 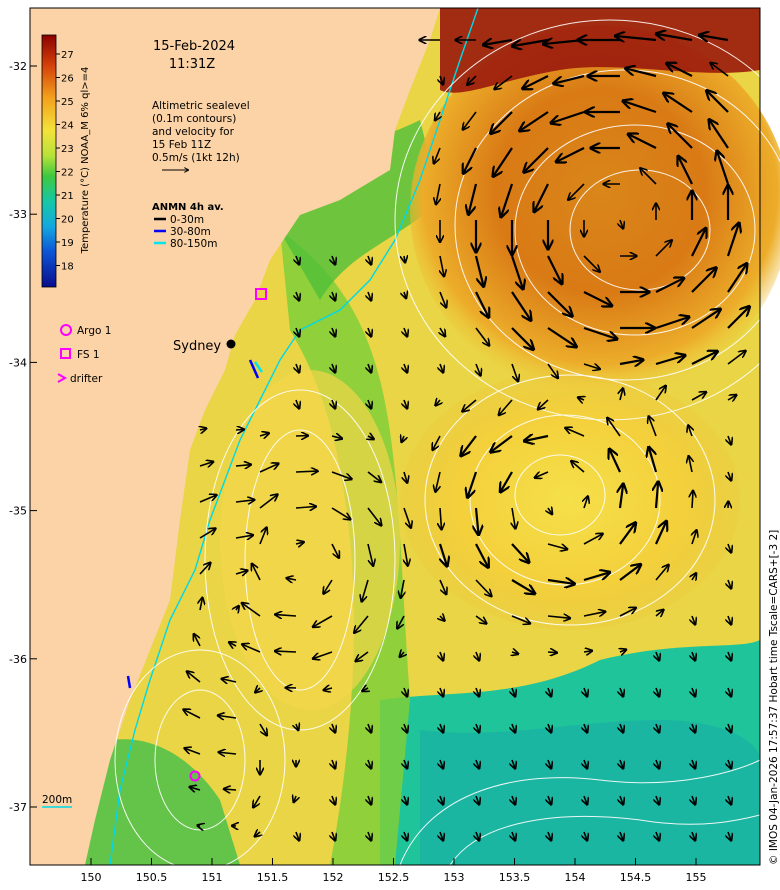 What do you see at coordinates (152, 877) in the screenshot?
I see `x-tick-label: 150.5` at bounding box center [152, 877].